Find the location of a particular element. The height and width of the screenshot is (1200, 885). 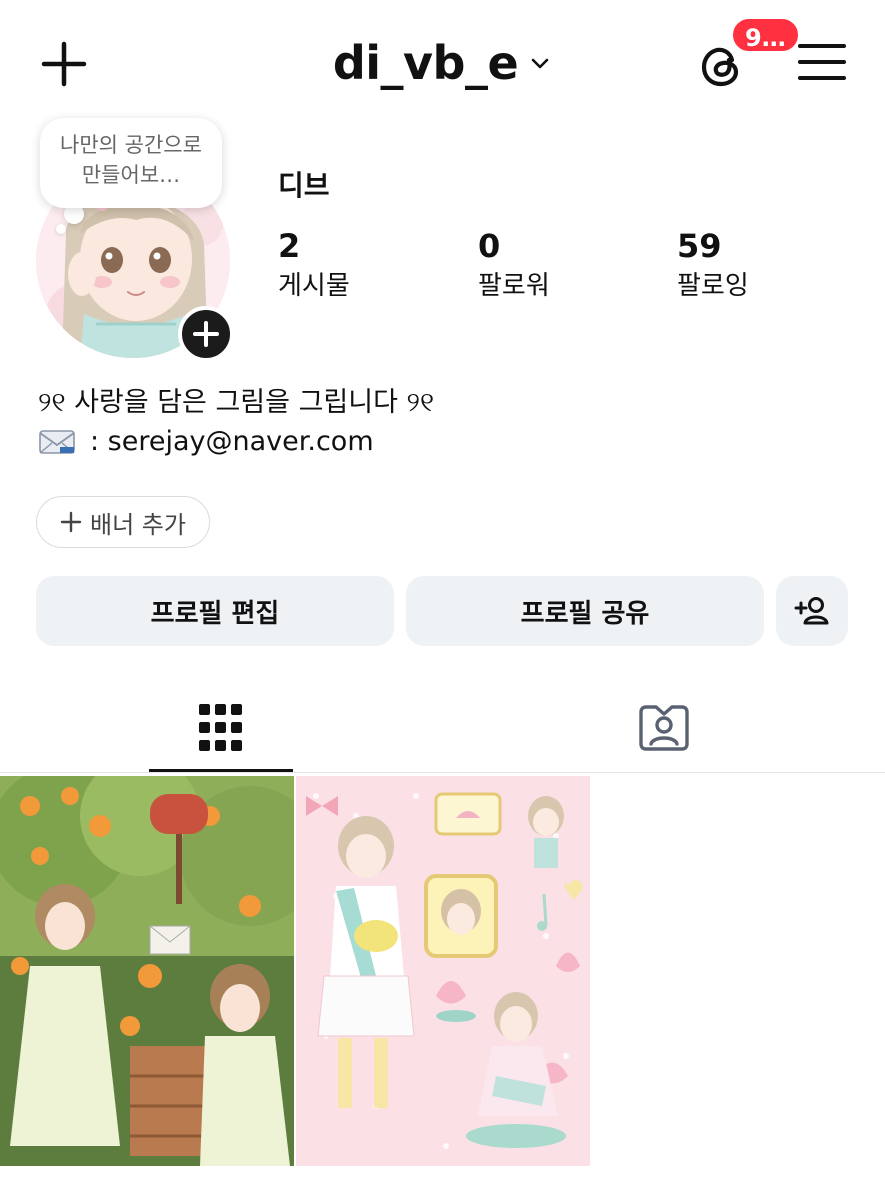

add-person-icon is located at coordinates (811, 611).